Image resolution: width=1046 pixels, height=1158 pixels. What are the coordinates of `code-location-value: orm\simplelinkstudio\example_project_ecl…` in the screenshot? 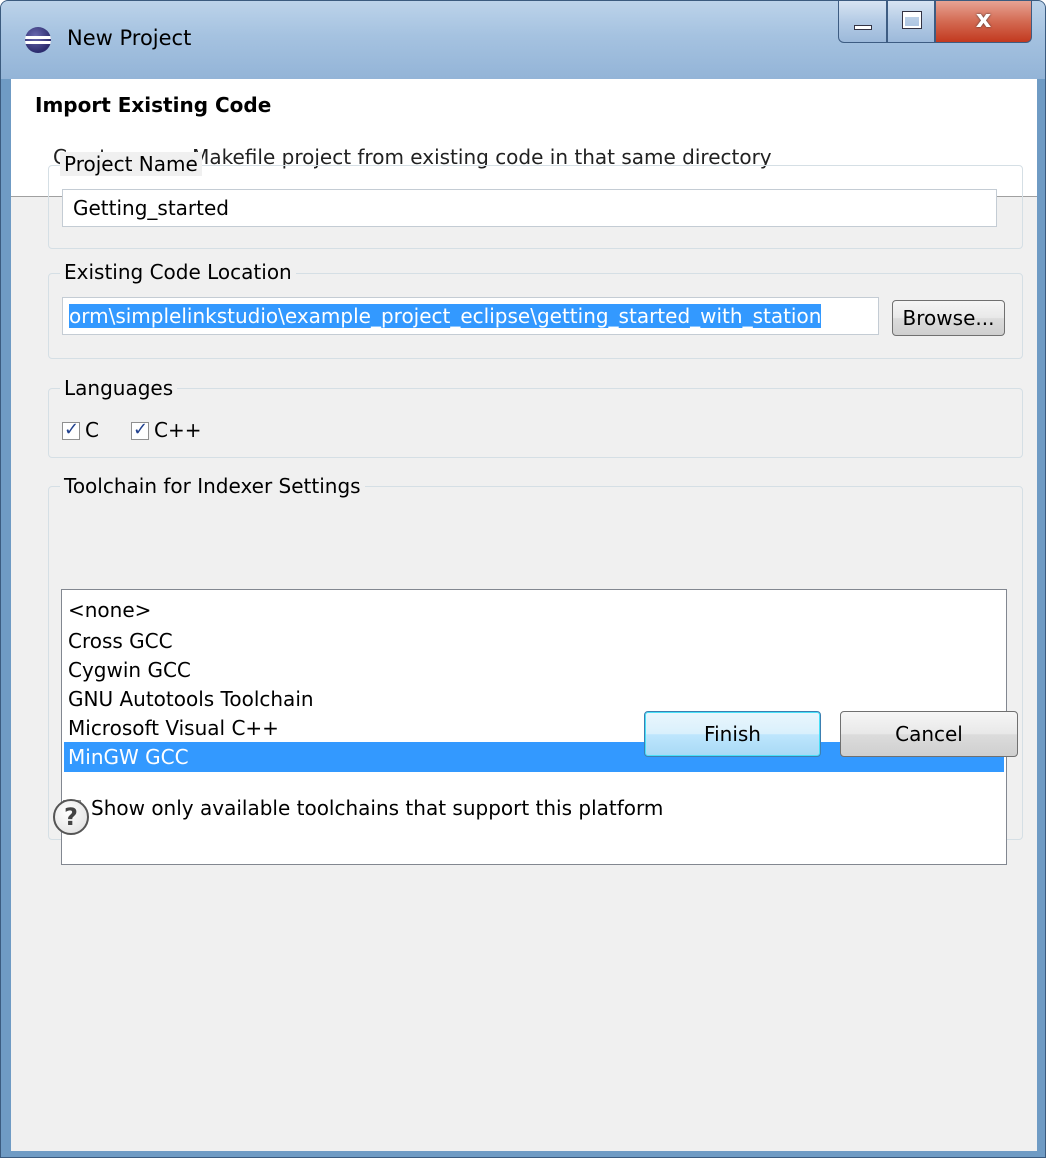 It's located at (445, 316).